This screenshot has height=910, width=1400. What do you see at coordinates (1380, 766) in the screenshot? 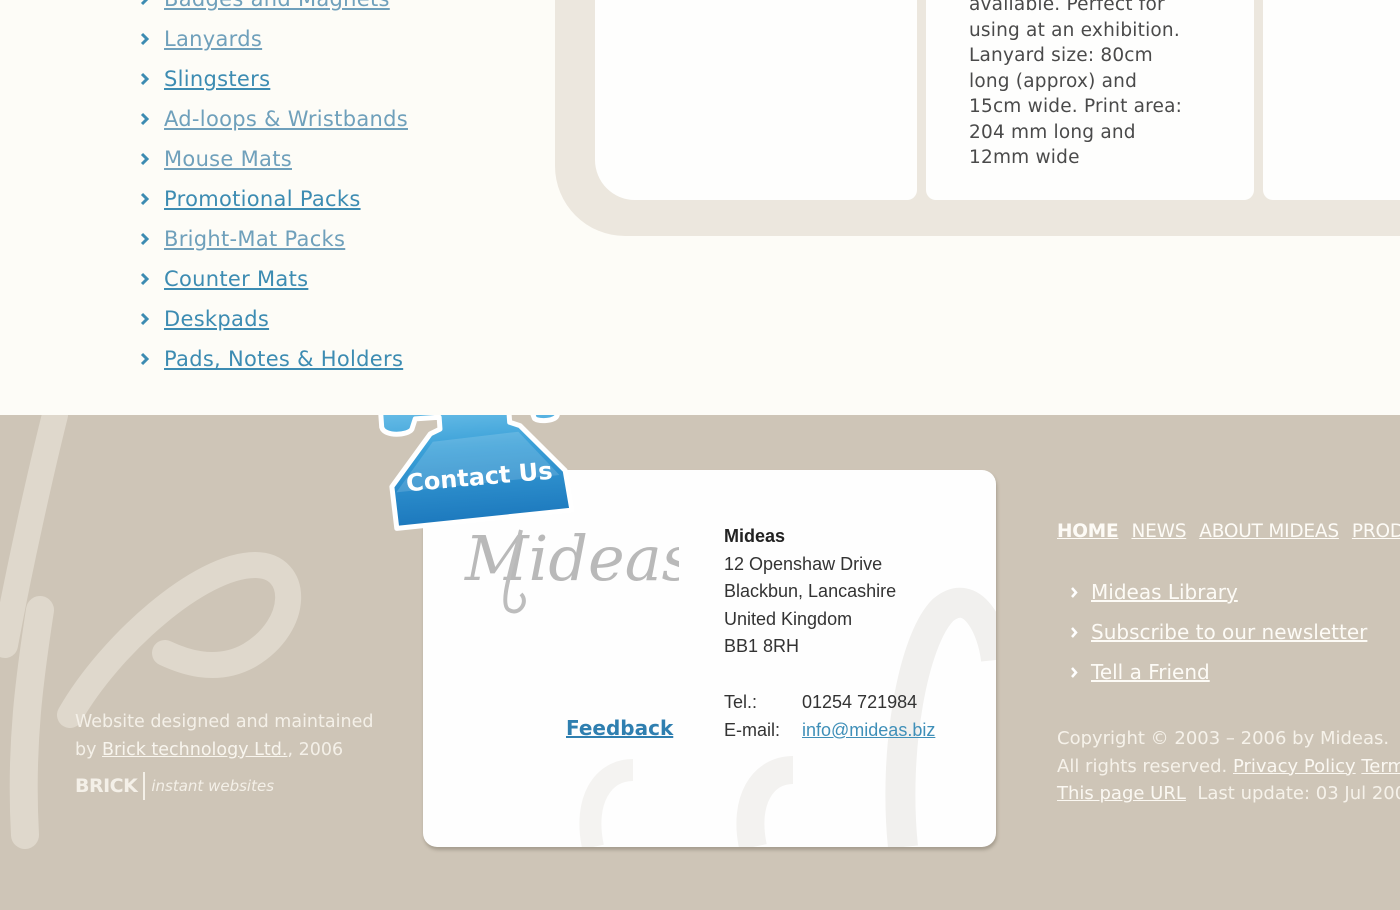
I see `terms-link: Terms` at bounding box center [1380, 766].